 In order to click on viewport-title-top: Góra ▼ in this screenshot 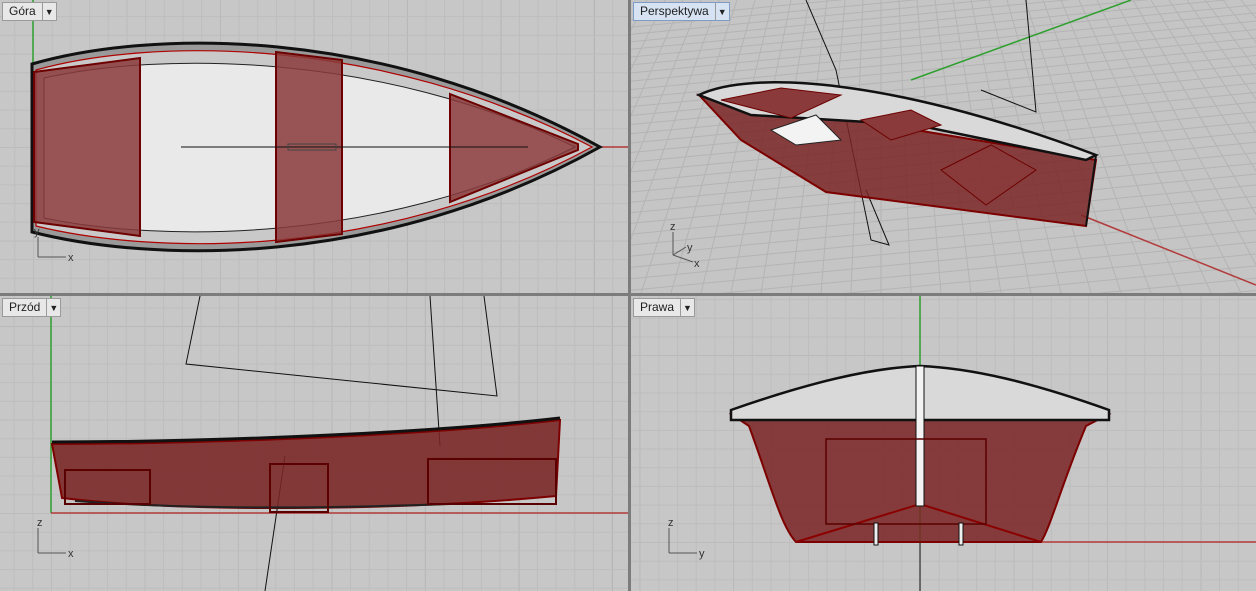, I will do `click(29, 11)`.